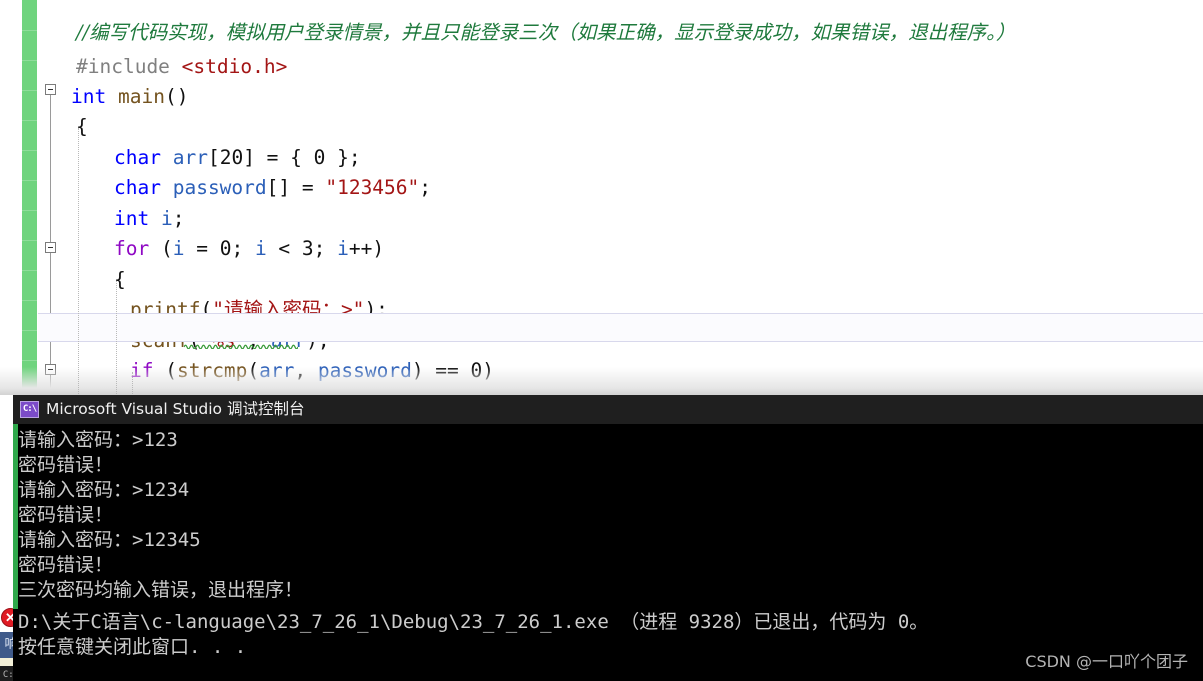  What do you see at coordinates (176, 96) in the screenshot?
I see `code-token: ()` at bounding box center [176, 96].